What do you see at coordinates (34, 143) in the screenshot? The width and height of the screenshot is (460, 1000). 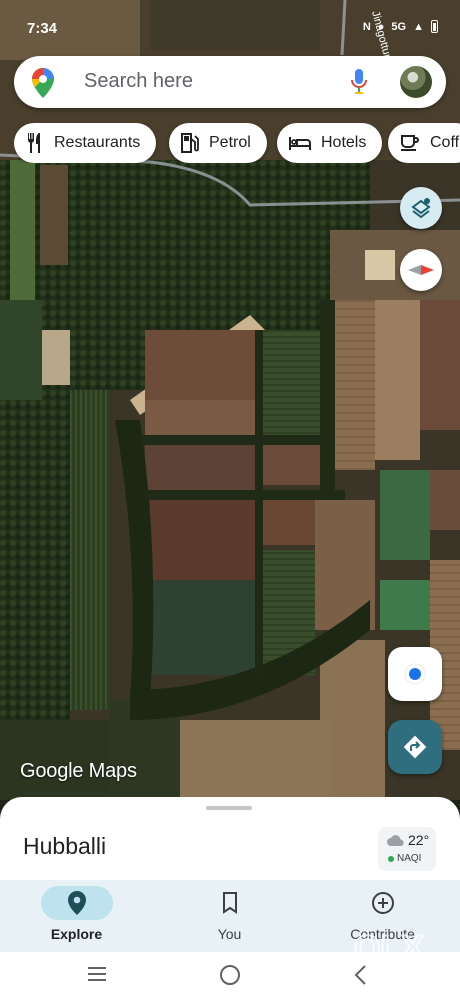 I see `restaurant-icon` at bounding box center [34, 143].